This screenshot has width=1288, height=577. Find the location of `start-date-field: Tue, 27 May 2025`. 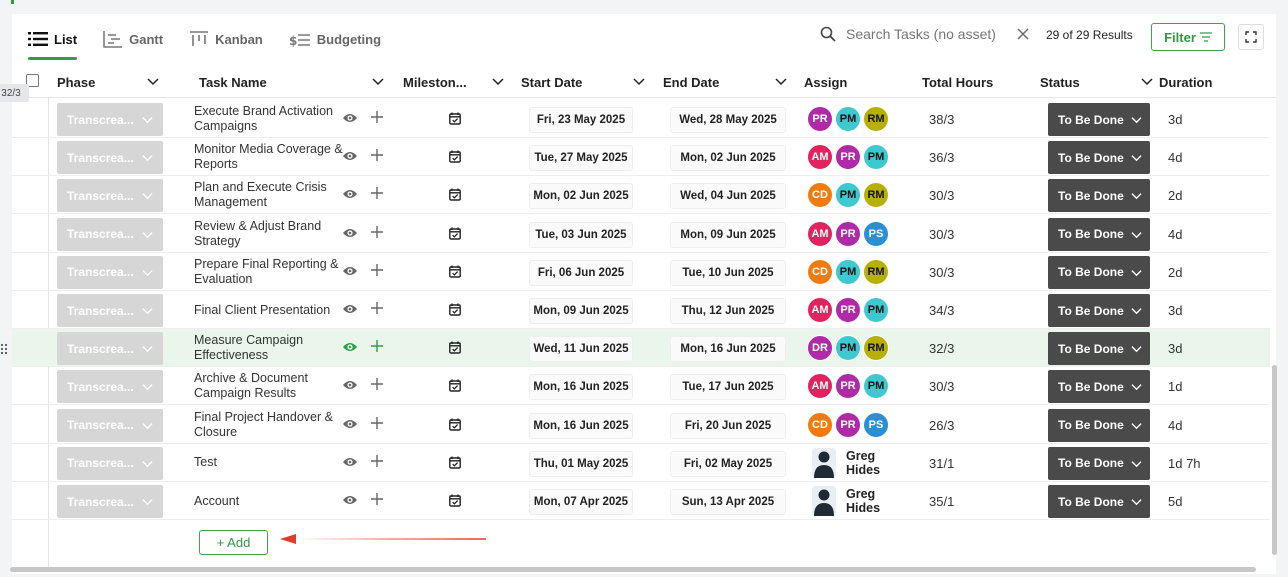

start-date-field: Tue, 27 May 2025 is located at coordinates (581, 158).